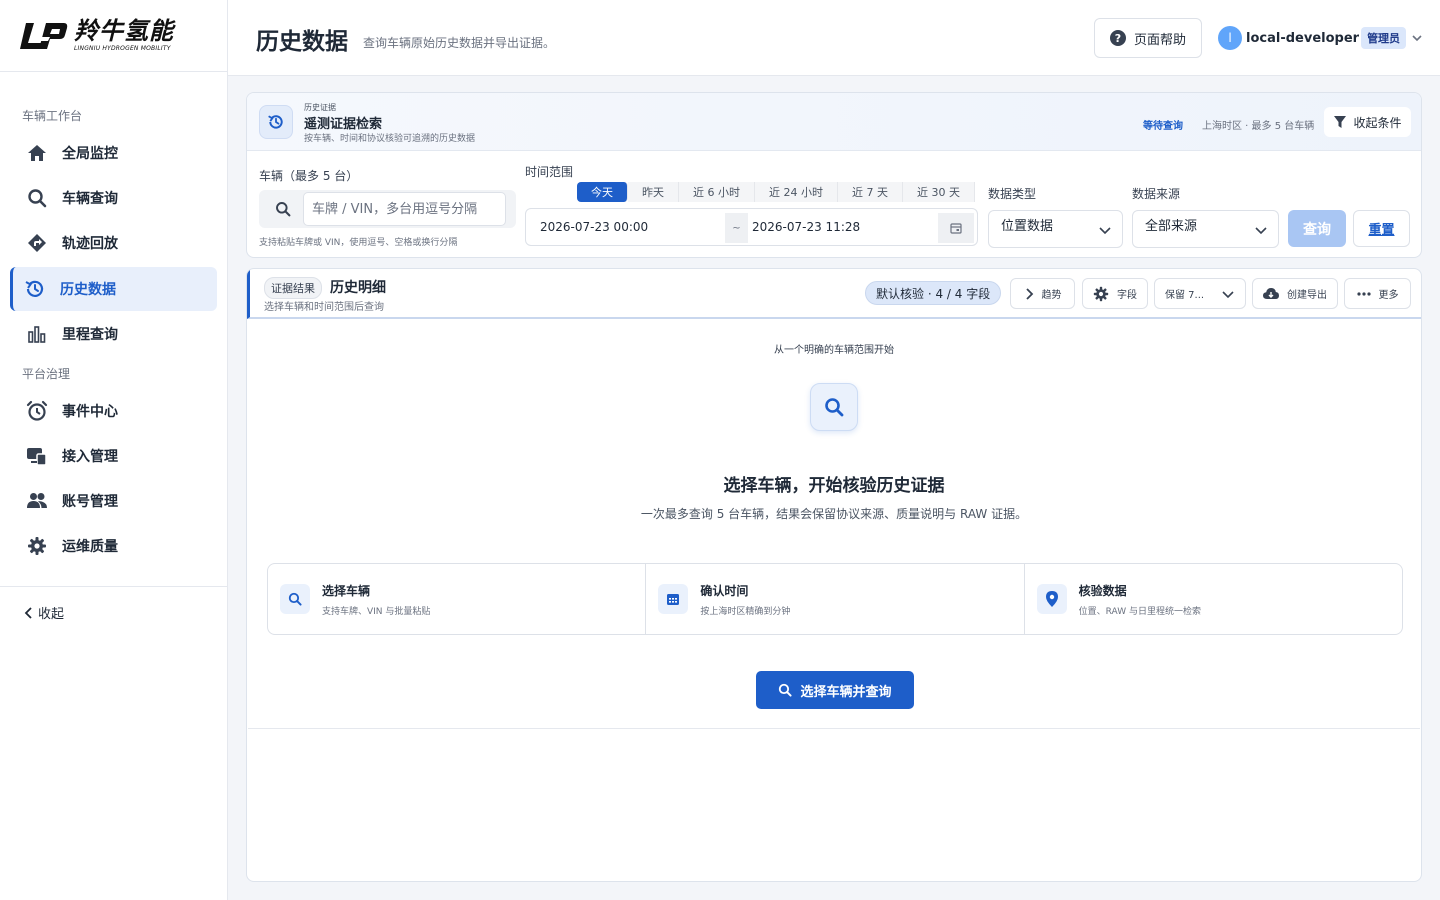  I want to click on chevron-left-icon, so click(28, 612).